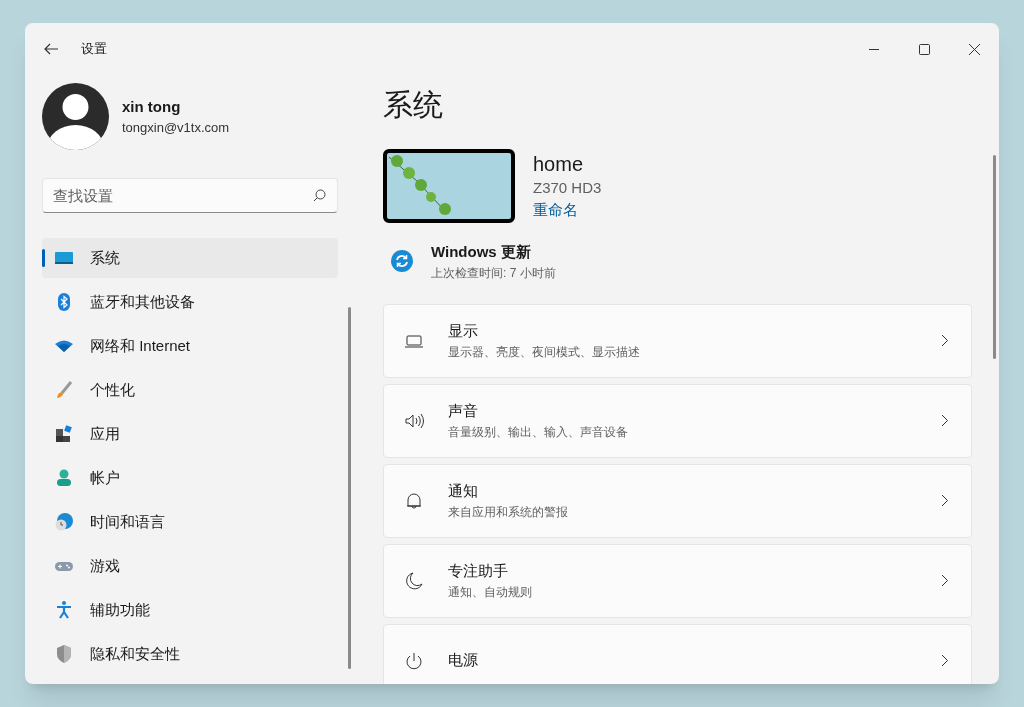 The height and width of the screenshot is (707, 1024). I want to click on rename-link: 重命名, so click(567, 210).